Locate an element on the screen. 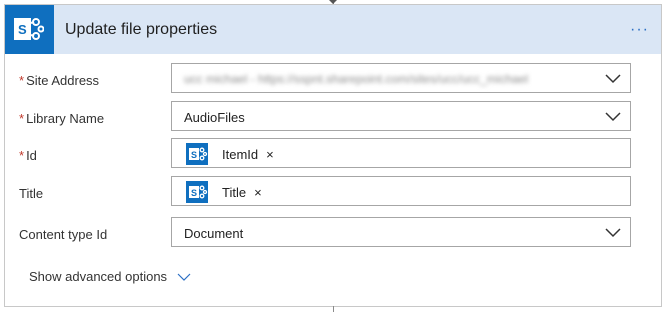 Image resolution: width=667 pixels, height=312 pixels. content-type-label: Content type Id is located at coordinates (63, 234).